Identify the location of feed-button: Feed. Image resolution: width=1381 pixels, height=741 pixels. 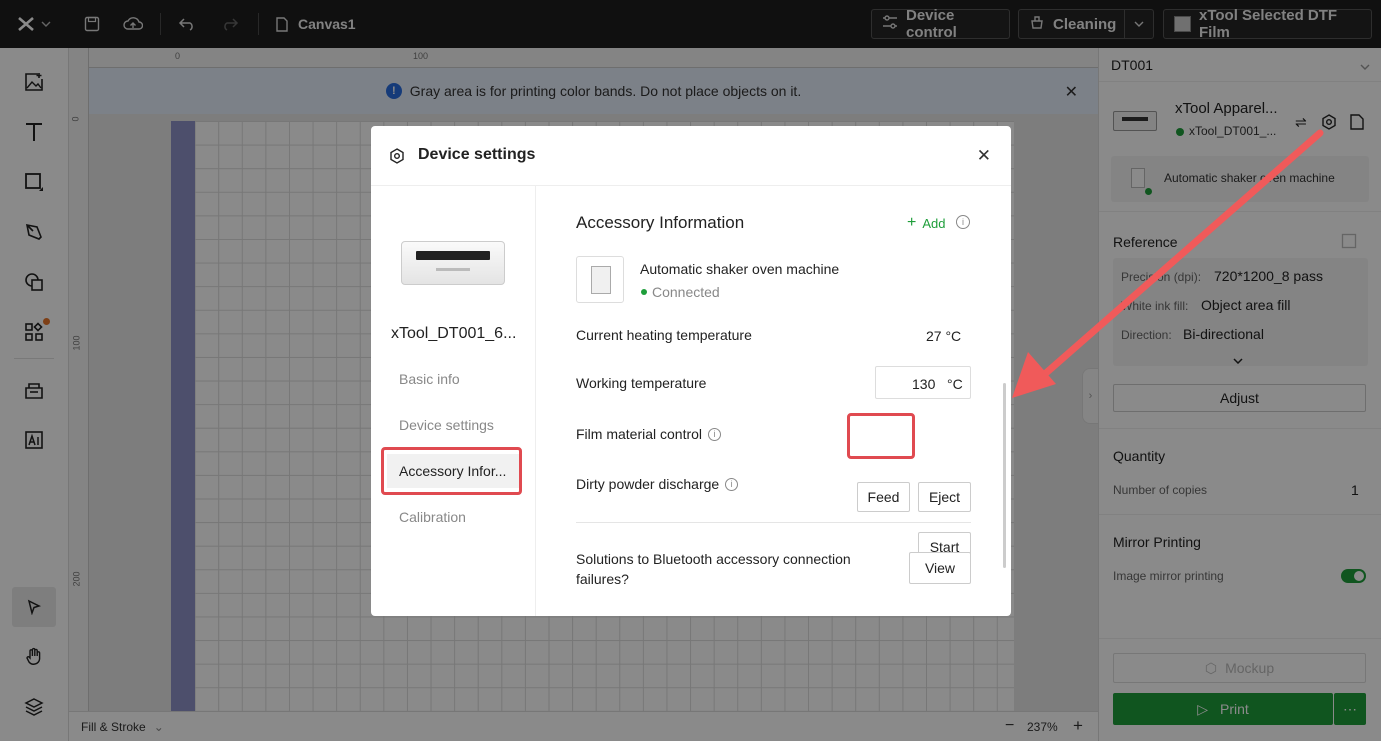
(883, 497).